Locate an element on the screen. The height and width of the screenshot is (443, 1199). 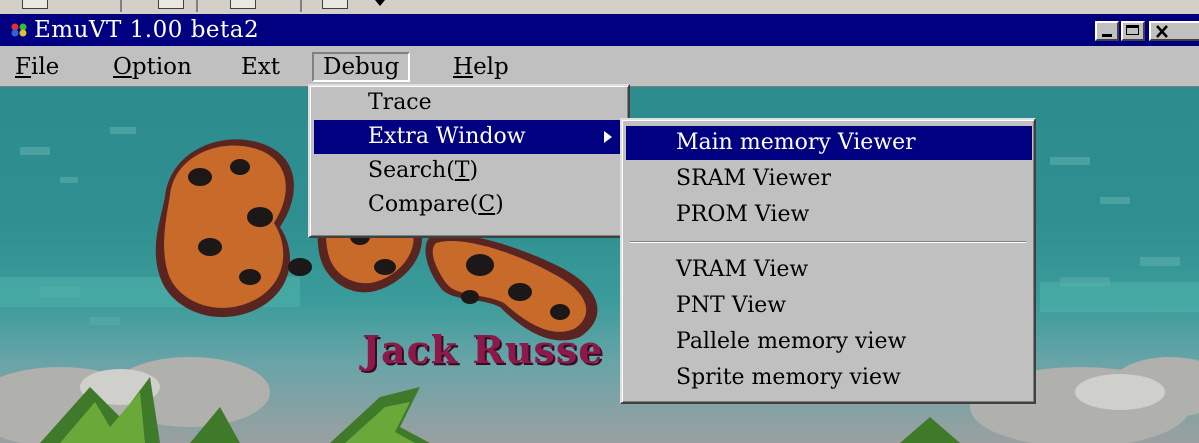
menu-separator is located at coordinates (828, 242).